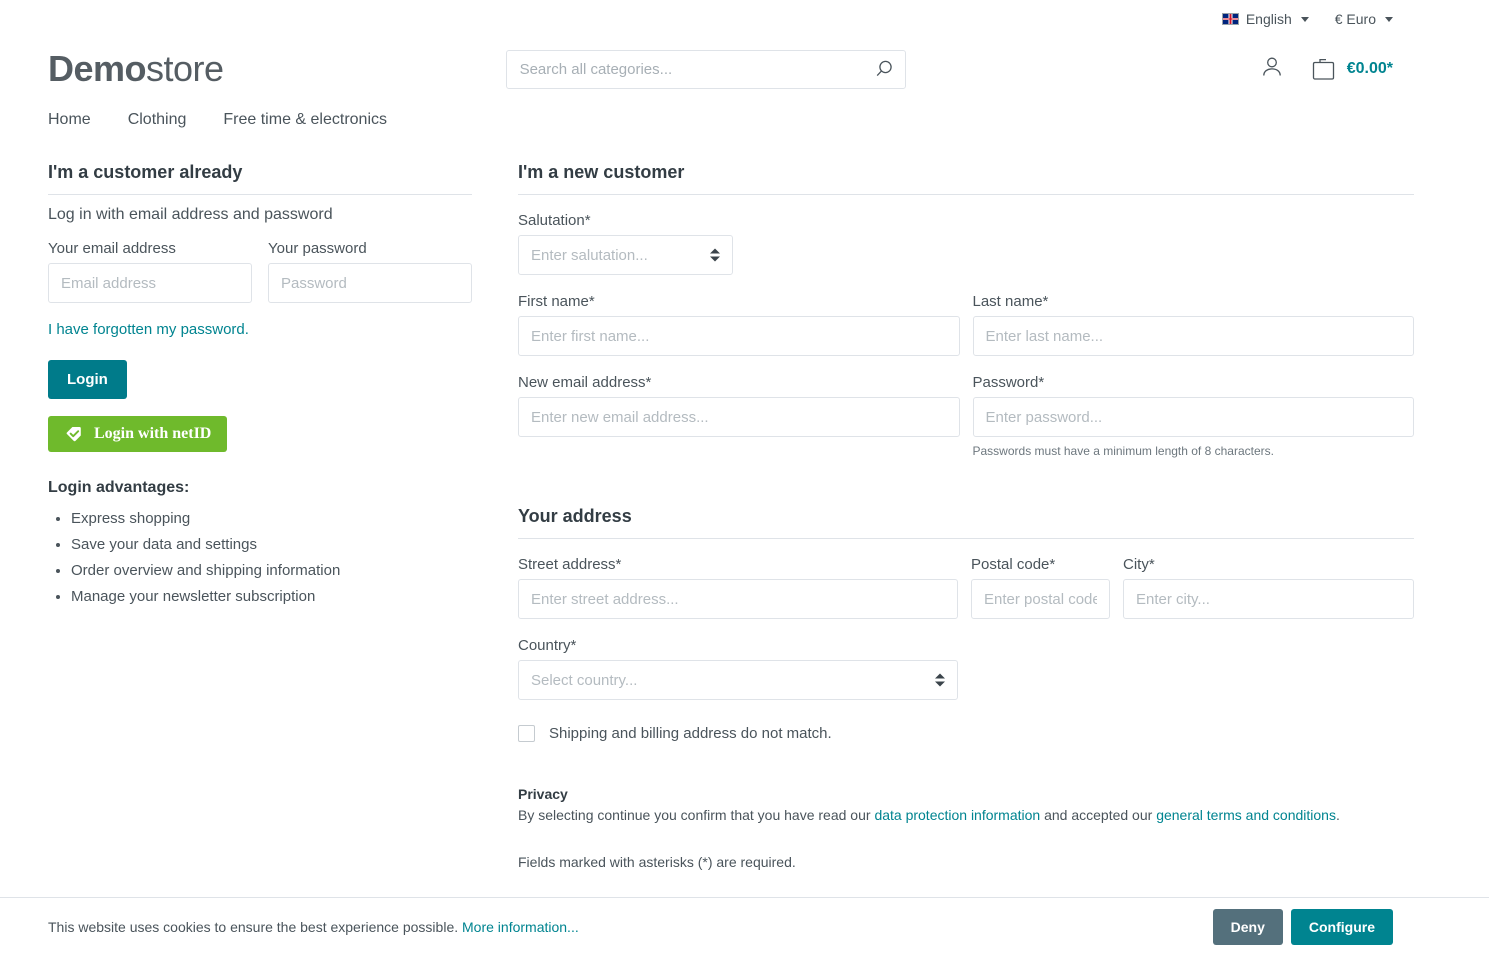 The height and width of the screenshot is (955, 1489). What do you see at coordinates (271, 519) in the screenshot?
I see `list-item: Express shopping` at bounding box center [271, 519].